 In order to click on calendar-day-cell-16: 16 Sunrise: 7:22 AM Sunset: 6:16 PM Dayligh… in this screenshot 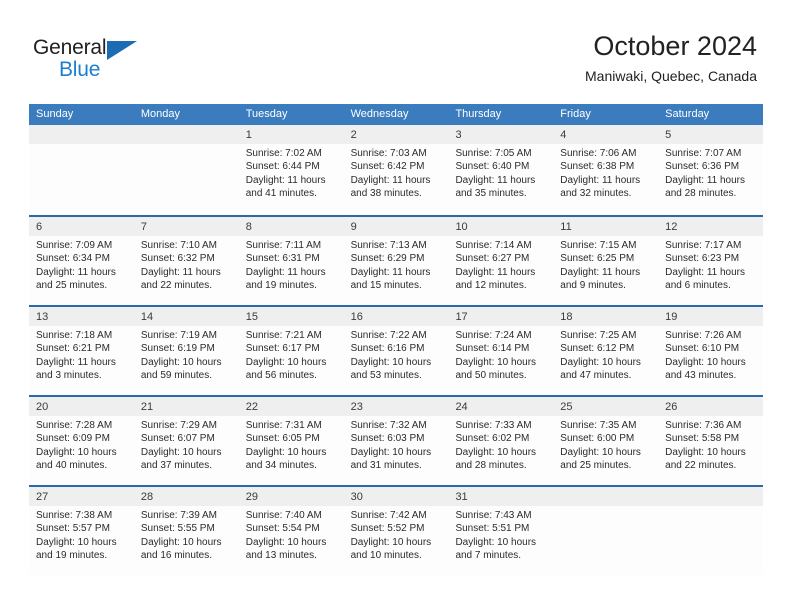, I will do `click(396, 351)`.